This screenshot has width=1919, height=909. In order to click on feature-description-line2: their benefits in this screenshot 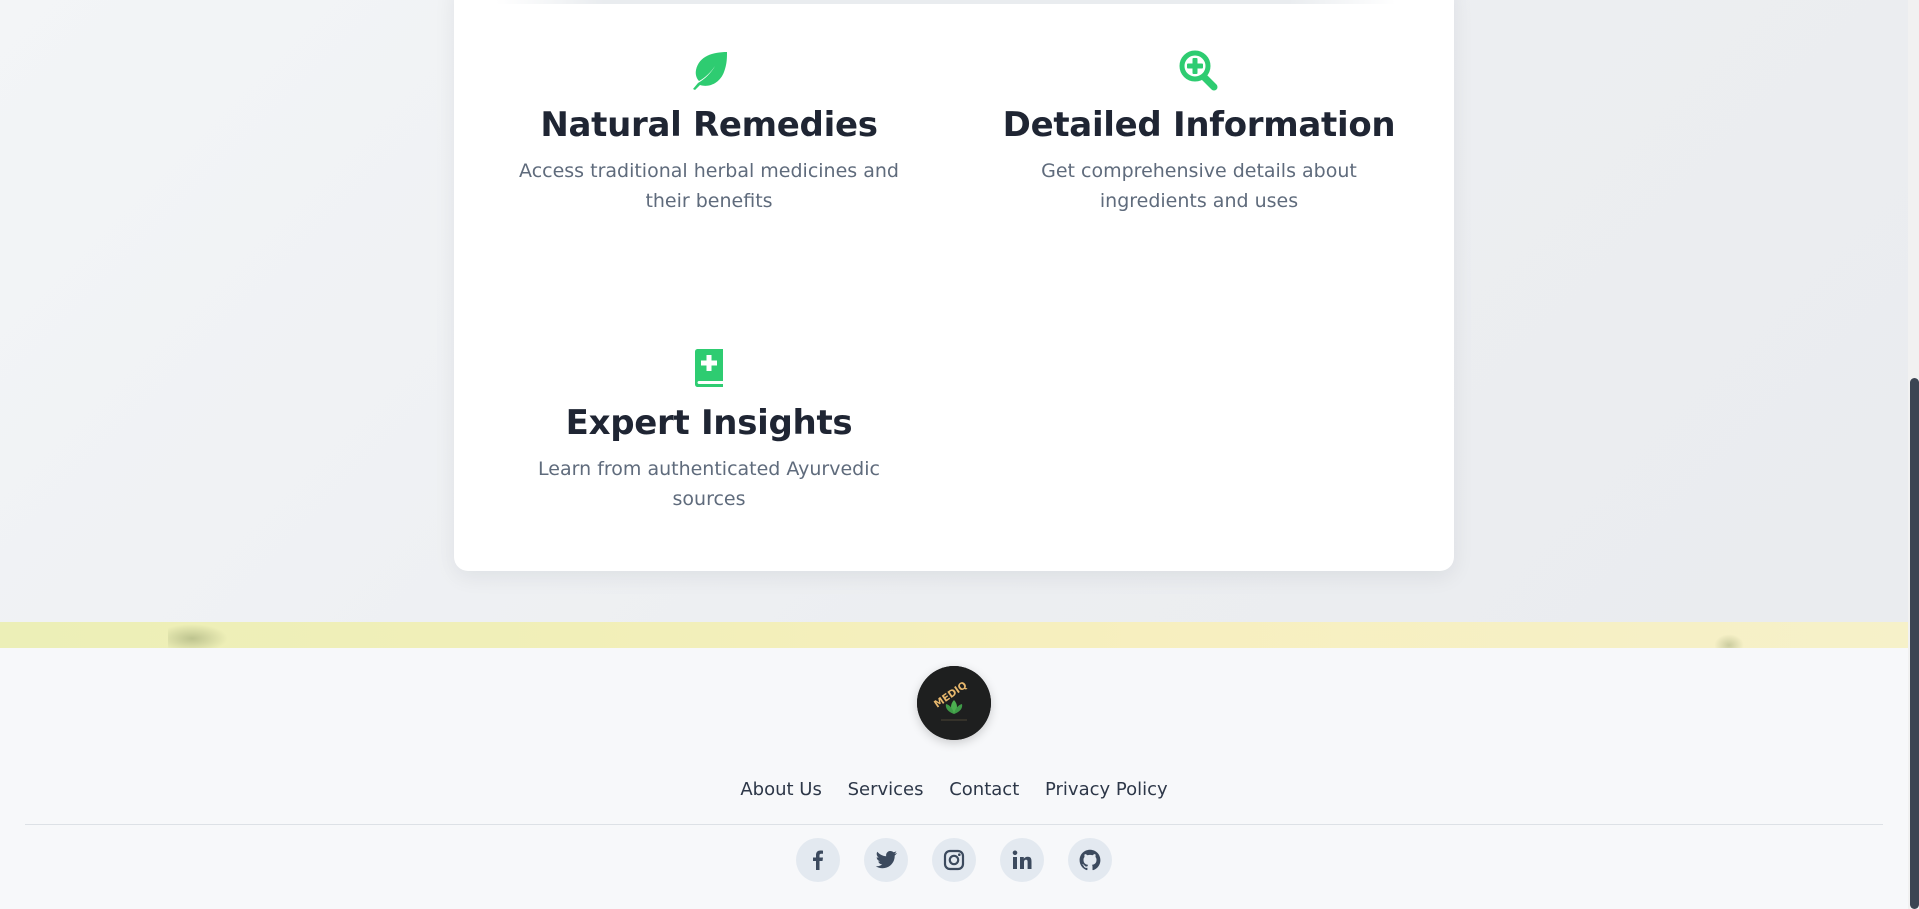, I will do `click(709, 201)`.